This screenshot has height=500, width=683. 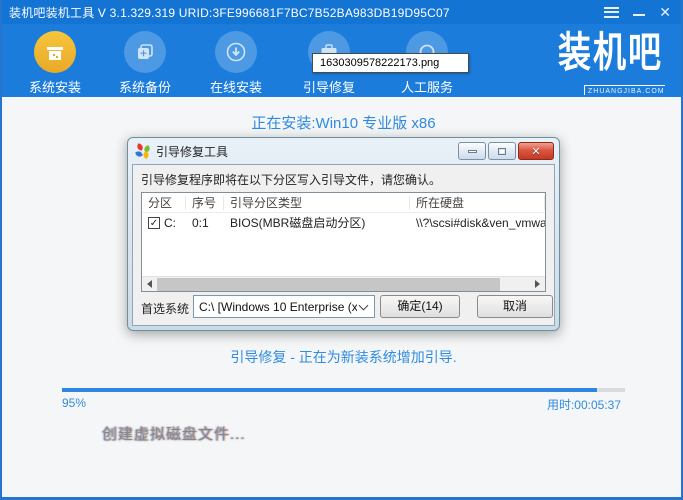 What do you see at coordinates (420, 306) in the screenshot?
I see `ok-button: 确定(14)` at bounding box center [420, 306].